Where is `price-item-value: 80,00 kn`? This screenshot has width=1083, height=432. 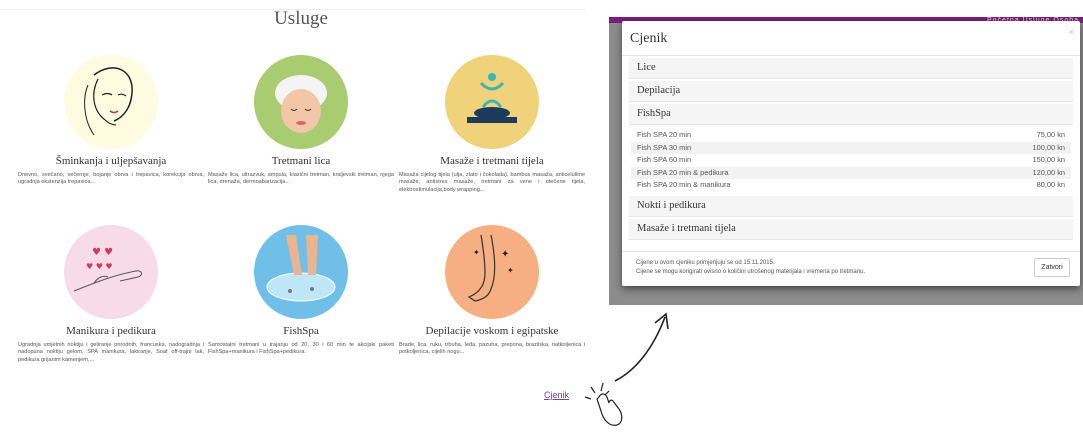 price-item-value: 80,00 kn is located at coordinates (1050, 184).